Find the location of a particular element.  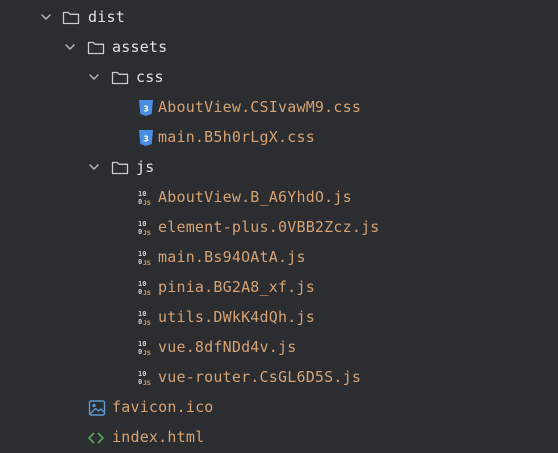

tree-folder-js: js is located at coordinates (279, 167).